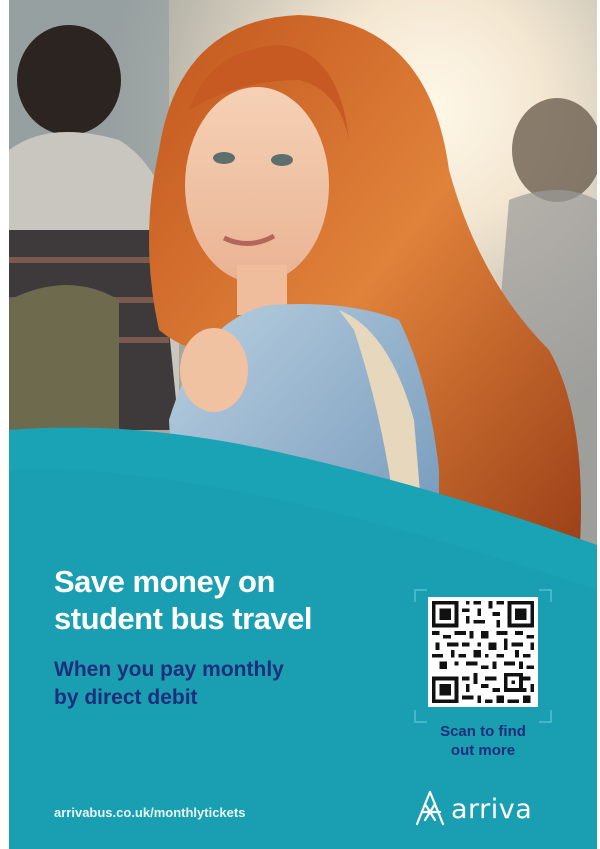  I want to click on qr-caption-line-2: out more, so click(483, 750).